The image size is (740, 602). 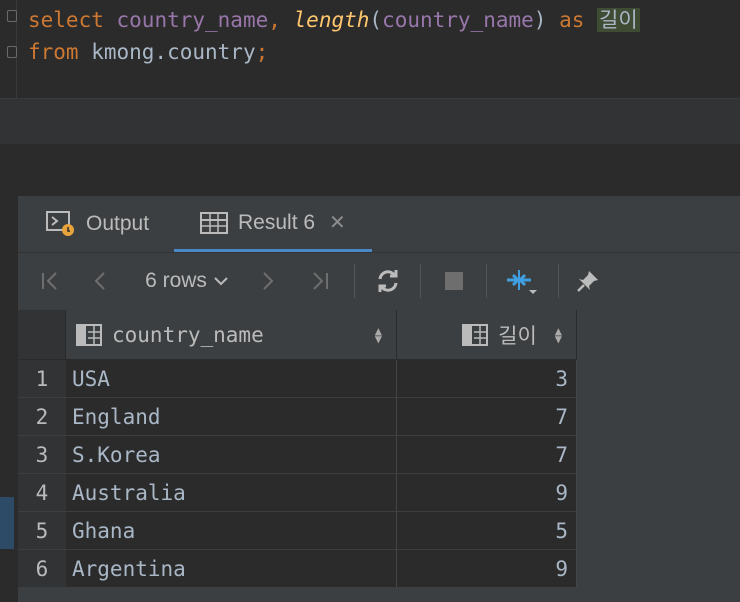 I want to click on cell-country-name: Australia, so click(x=231, y=493).